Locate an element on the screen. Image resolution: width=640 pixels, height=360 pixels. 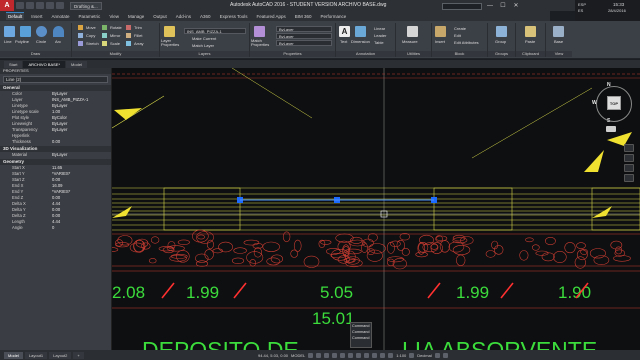
tab-layout2: Layout2 is located at coordinates (60, 355).